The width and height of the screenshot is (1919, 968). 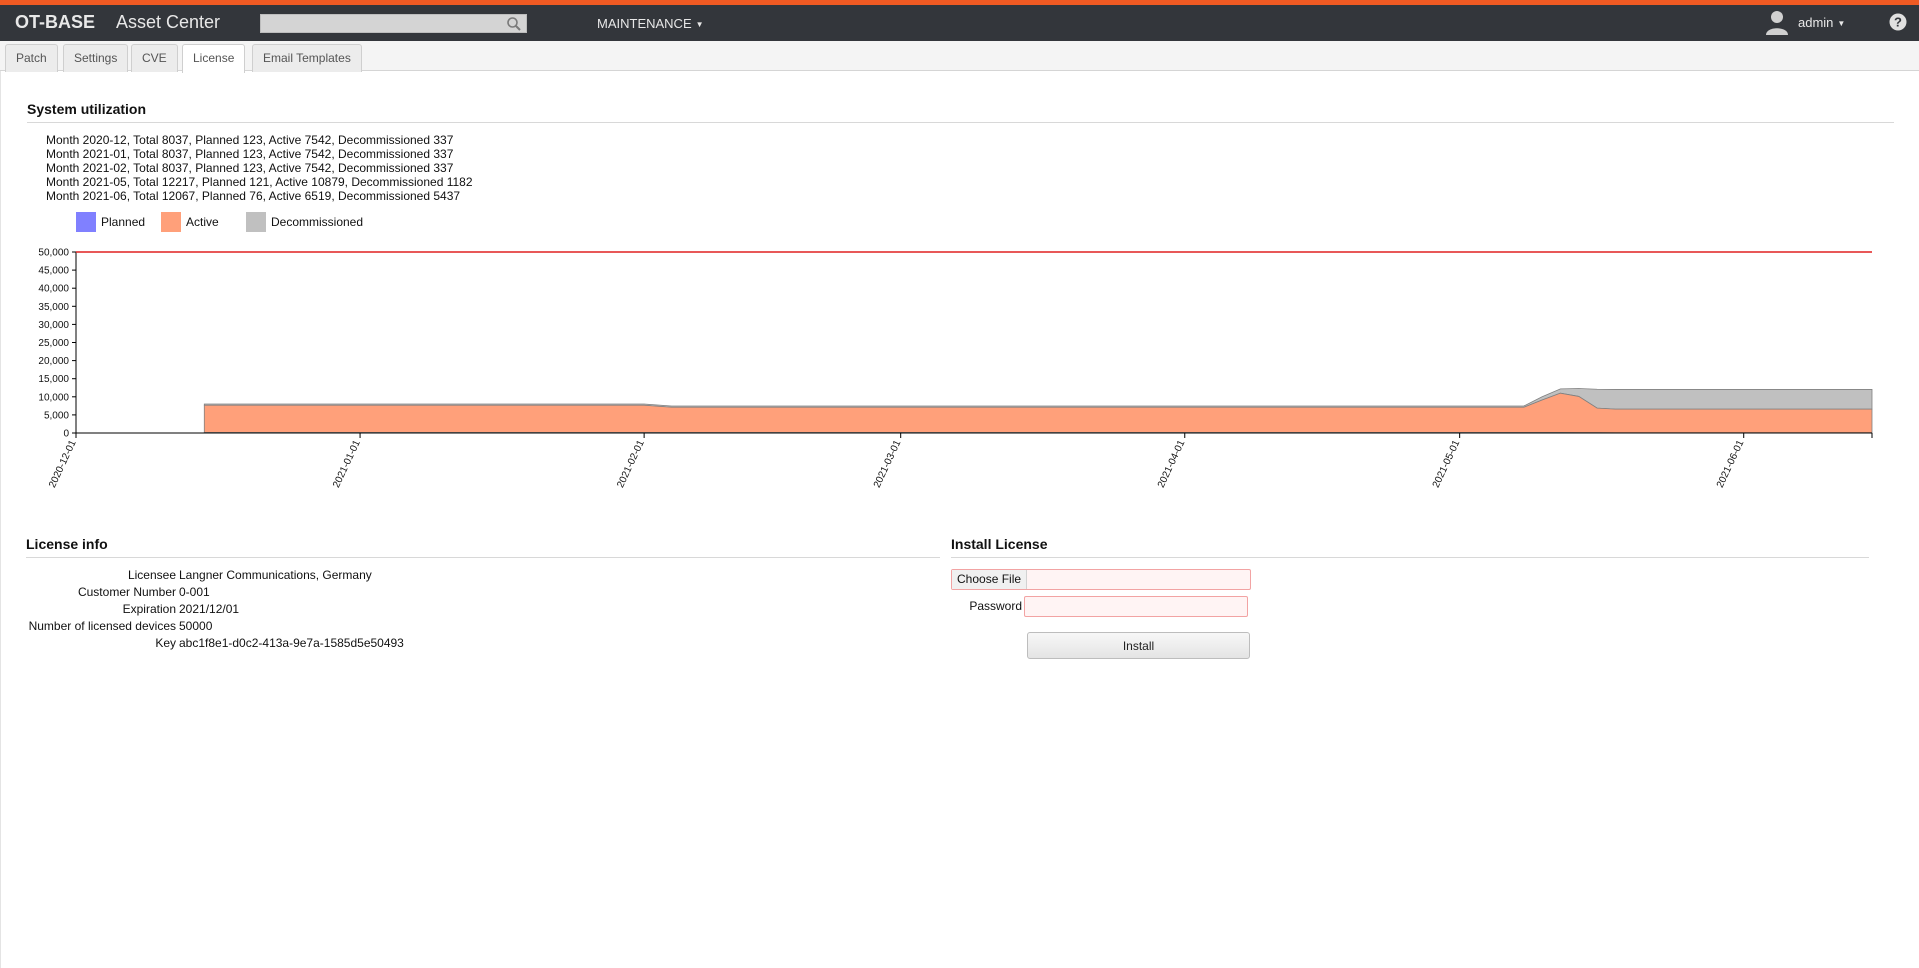 What do you see at coordinates (291, 643) in the screenshot?
I see `info-value: abc1f8e1-d0c2-413a-9e7a-1585d5e50493` at bounding box center [291, 643].